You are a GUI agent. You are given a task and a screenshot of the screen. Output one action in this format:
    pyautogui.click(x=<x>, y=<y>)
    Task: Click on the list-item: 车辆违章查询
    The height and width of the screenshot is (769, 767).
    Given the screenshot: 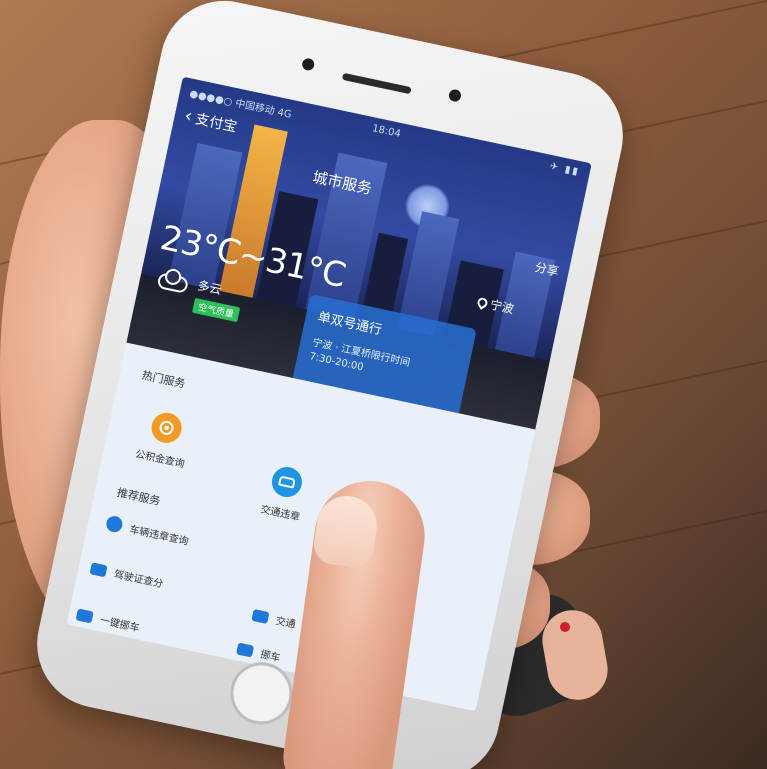 What is the action you would take?
    pyautogui.click(x=147, y=531)
    